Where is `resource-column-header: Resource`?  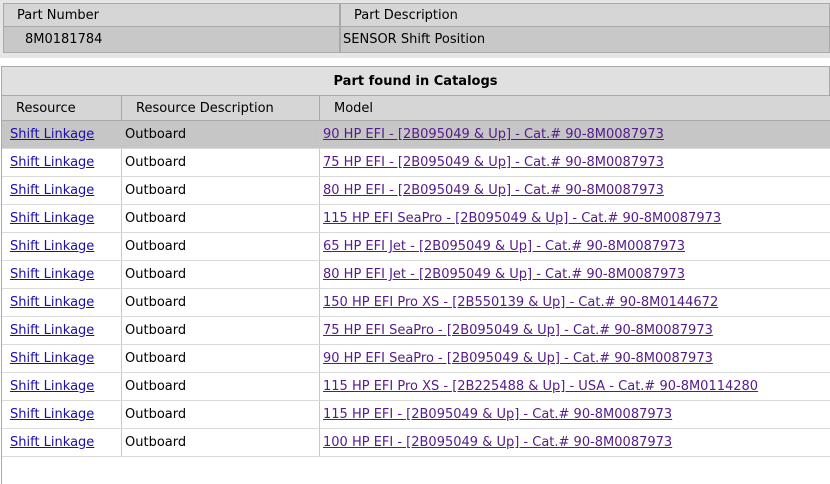
resource-column-header: Resource is located at coordinates (62, 108).